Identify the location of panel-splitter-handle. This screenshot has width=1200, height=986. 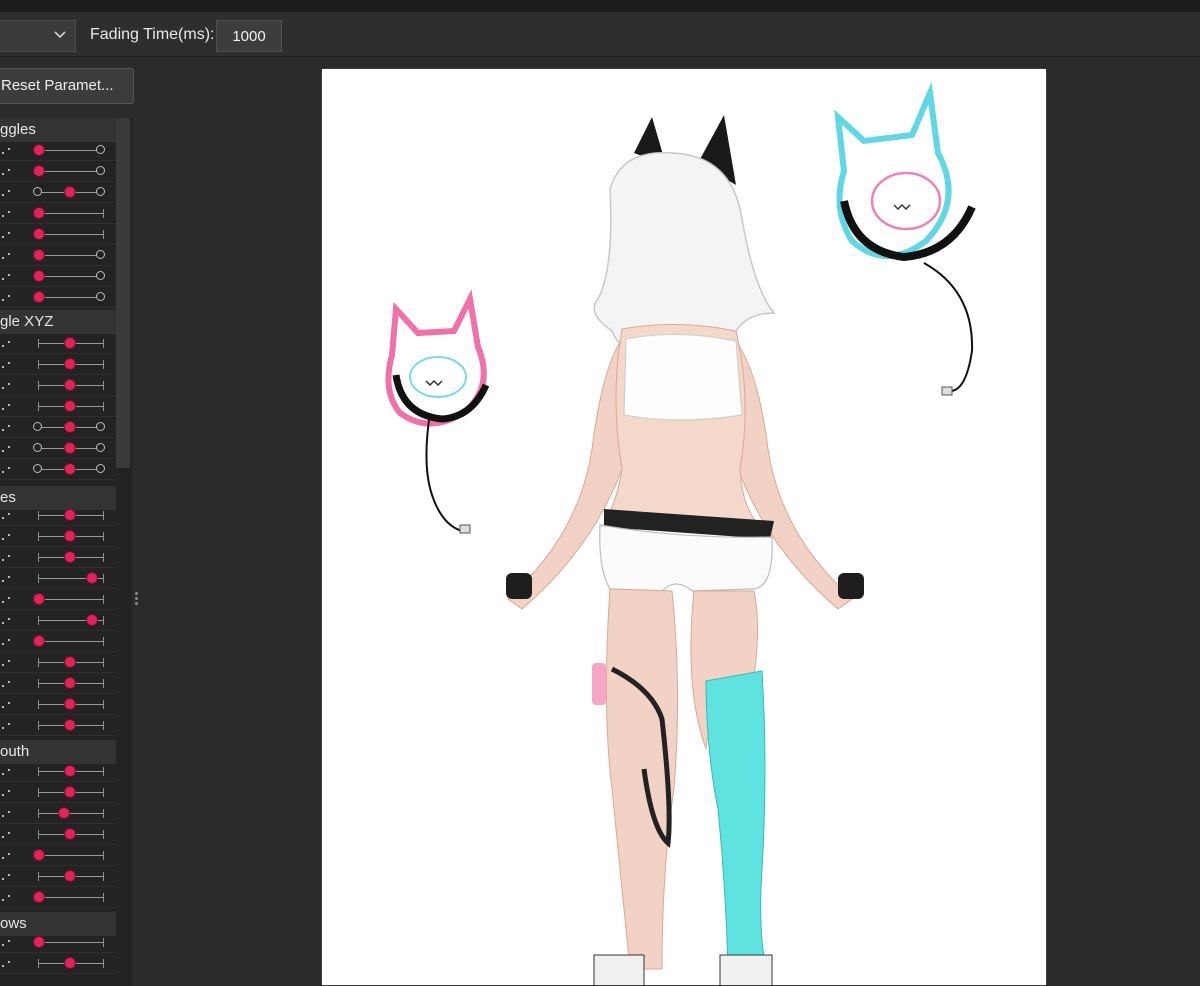
(136, 600).